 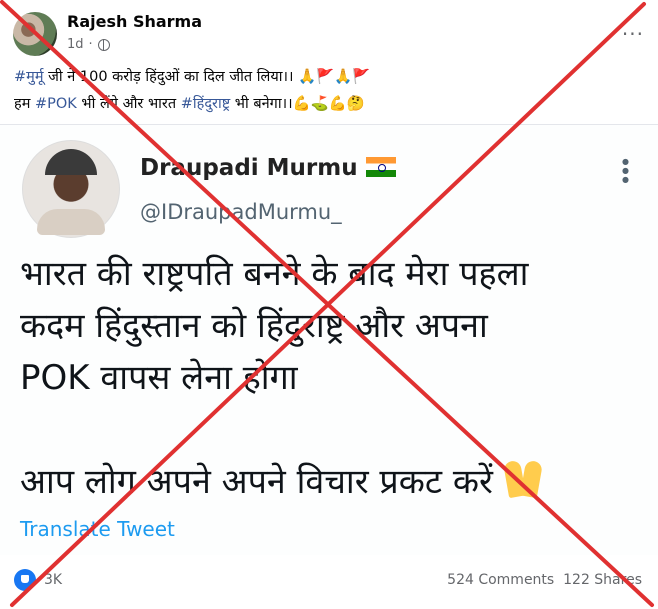 What do you see at coordinates (24, 104) in the screenshot?
I see `caption-text-2a: हम` at bounding box center [24, 104].